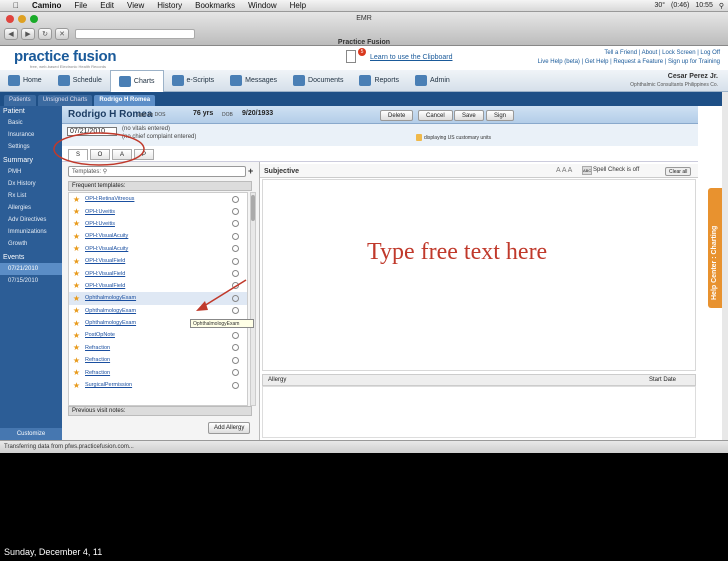  What do you see at coordinates (146, 129) in the screenshot?
I see `vitals-summary: (no vitals entered)` at bounding box center [146, 129].